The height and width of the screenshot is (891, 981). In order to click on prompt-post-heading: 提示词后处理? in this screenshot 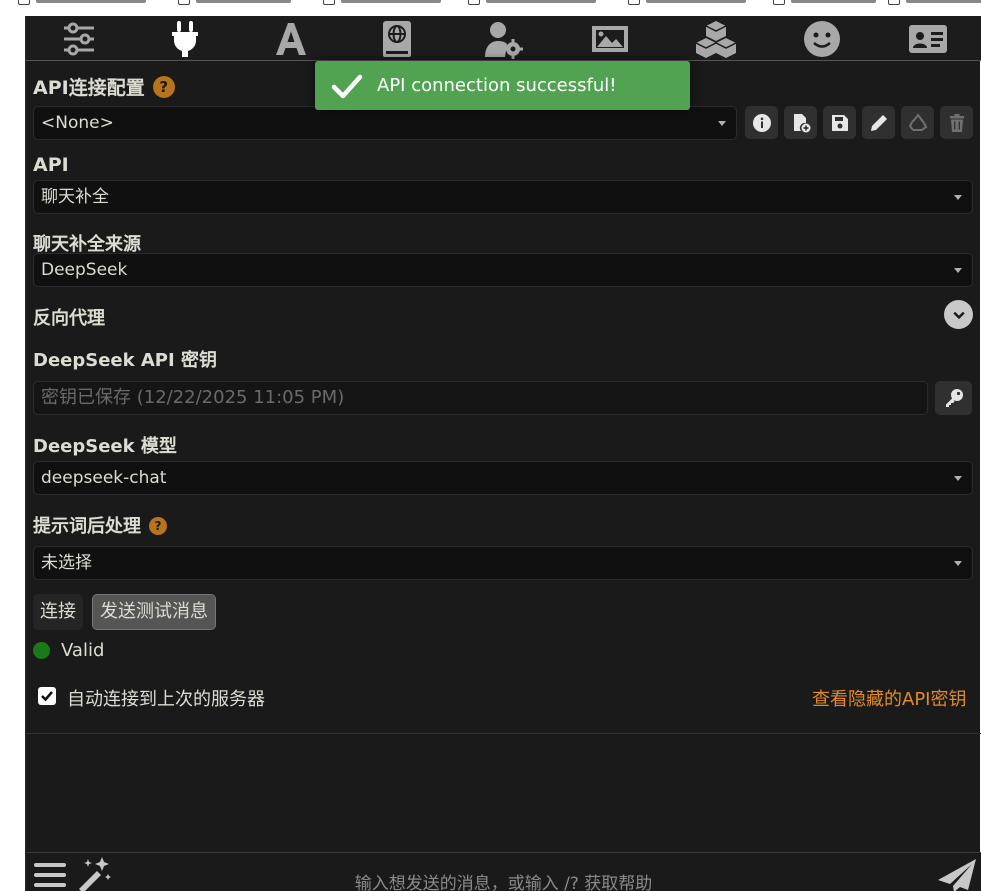, I will do `click(100, 525)`.